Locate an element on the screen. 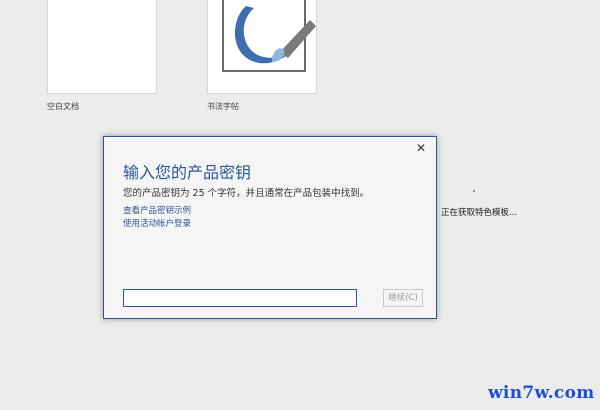 The height and width of the screenshot is (410, 600). watermark: win7w.com is located at coordinates (541, 393).